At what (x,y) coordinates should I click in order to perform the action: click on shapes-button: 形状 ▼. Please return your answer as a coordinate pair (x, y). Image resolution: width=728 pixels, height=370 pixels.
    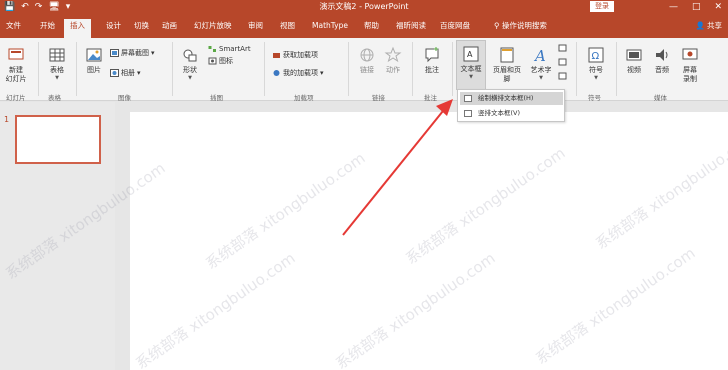
    Looking at the image, I should click on (190, 63).